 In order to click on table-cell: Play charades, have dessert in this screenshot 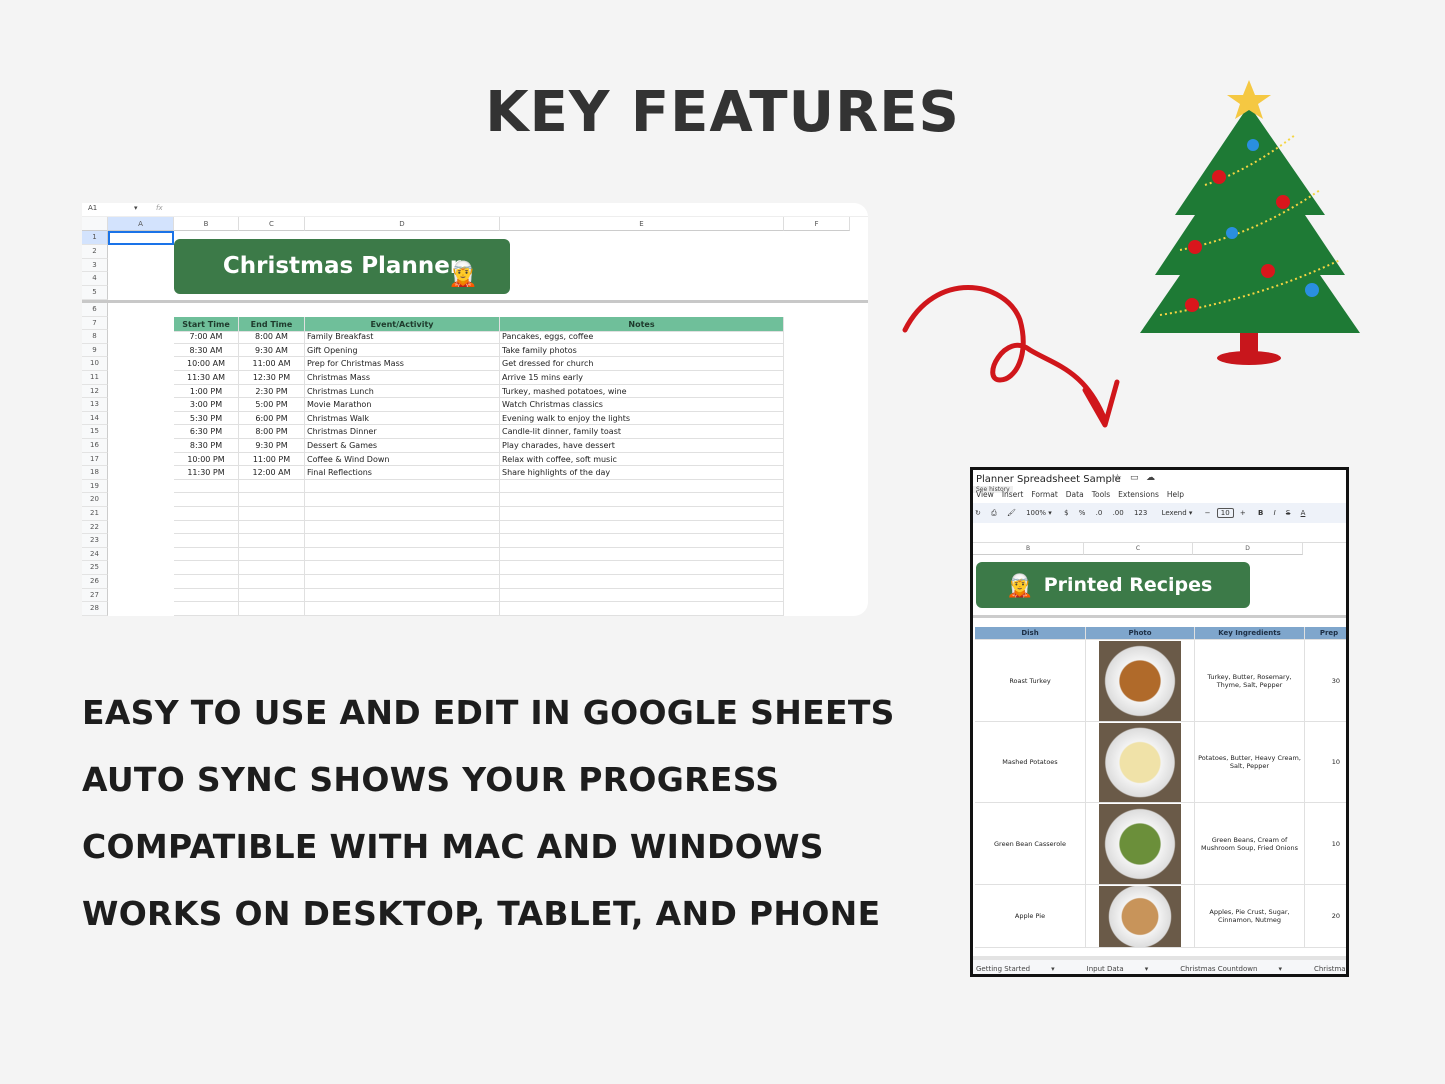, I will do `click(642, 446)`.